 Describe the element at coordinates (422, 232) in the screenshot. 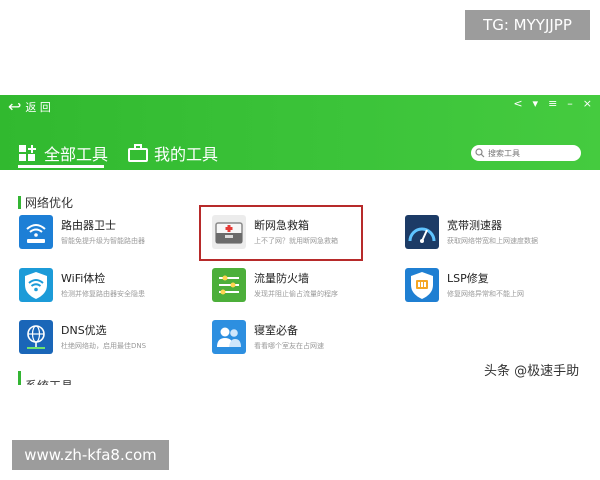

I see `speedometer-icon` at that location.